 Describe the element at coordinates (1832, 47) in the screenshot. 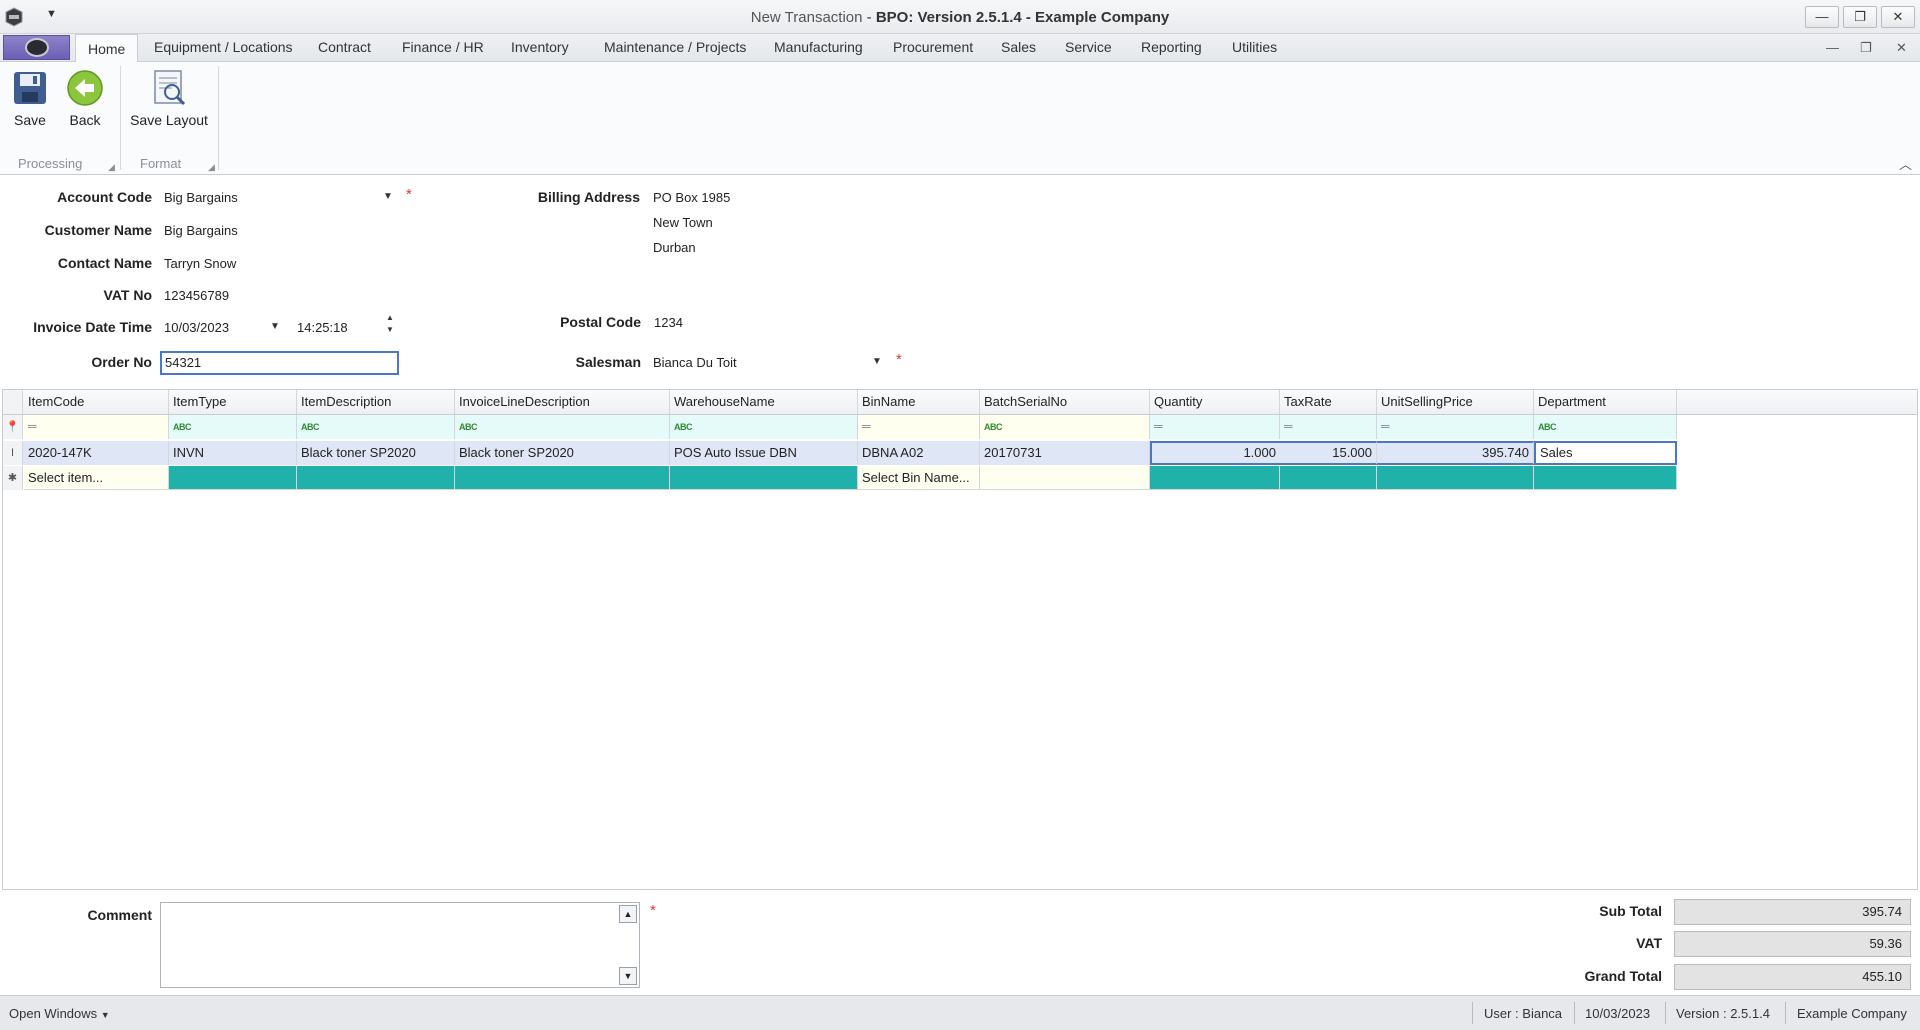

I see `mdi-minimize-icon: —` at that location.